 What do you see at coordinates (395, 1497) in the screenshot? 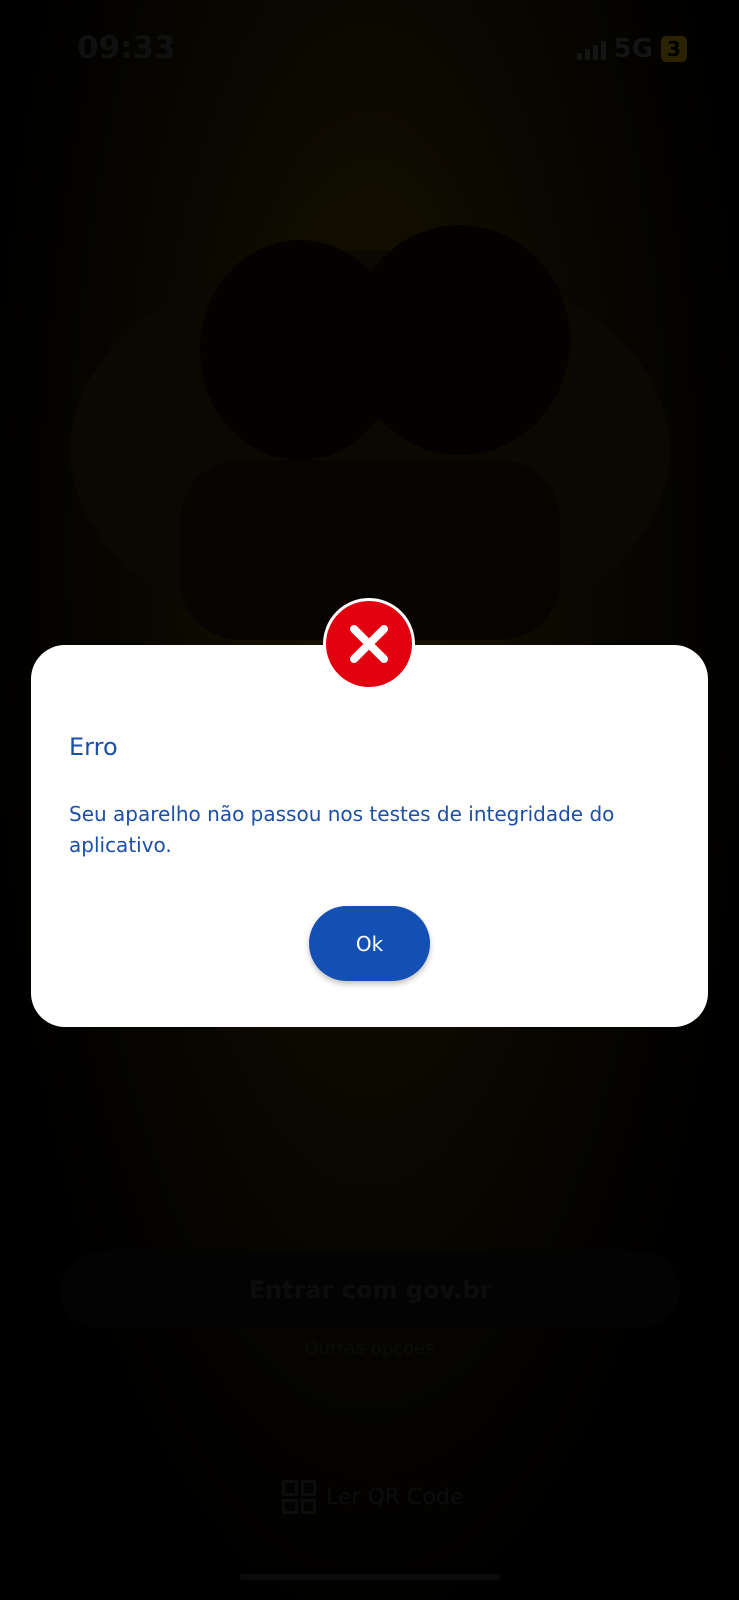
I see `qr-code-label: Ler QR Code` at bounding box center [395, 1497].